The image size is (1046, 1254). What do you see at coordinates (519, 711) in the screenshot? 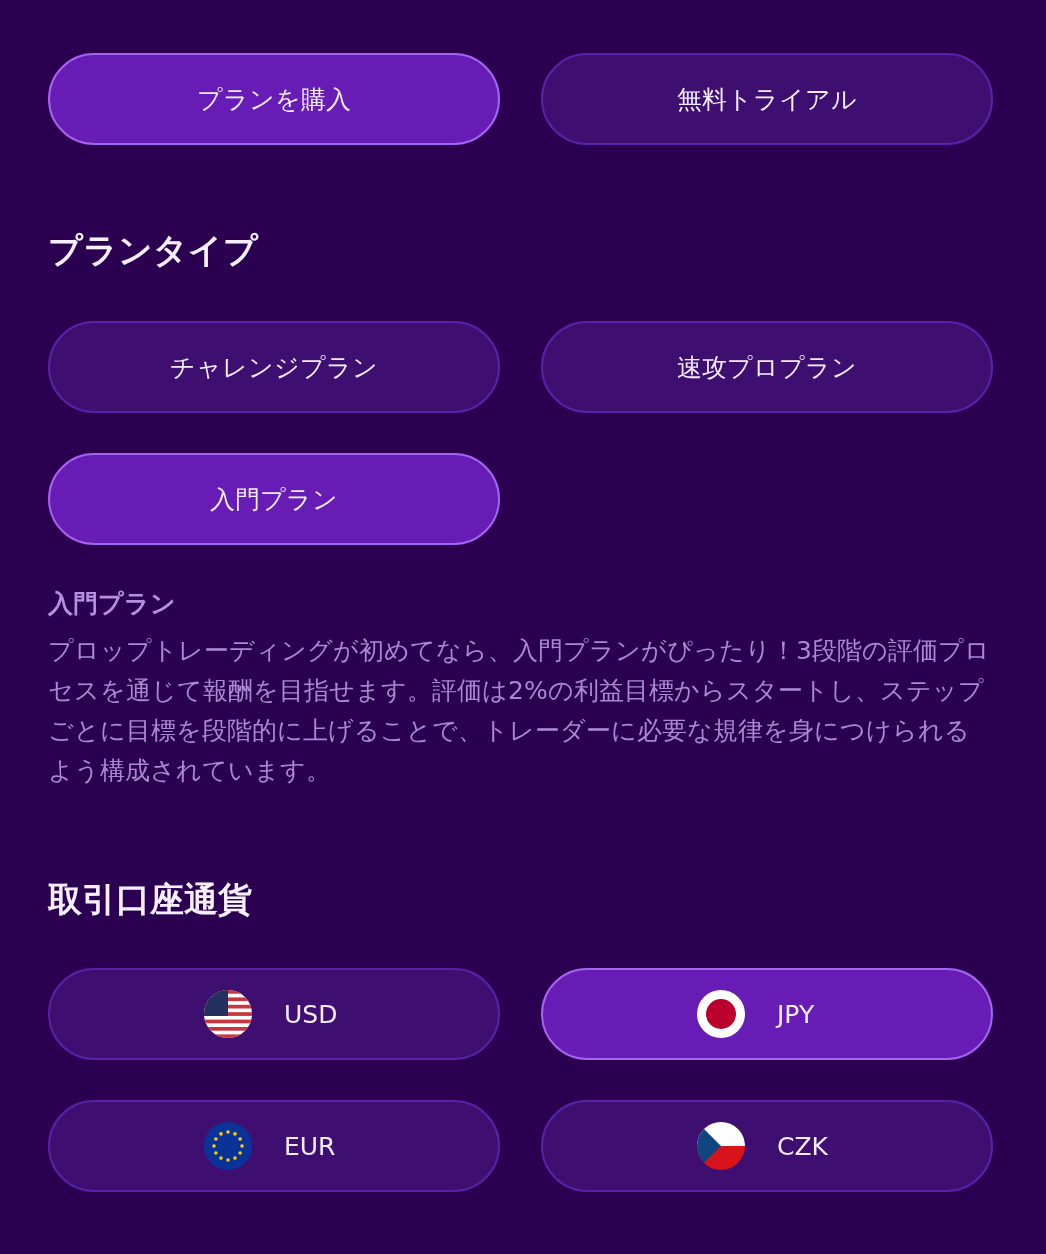
I see `plan-description: プロップトレーディングが初めてなら、入門プランがぴったり！3段階の評価プロセスを通じて報酬を目指せます。評価は2%の利益目標からスタートし、ステップごとに目標を段階的に上げることで、トレーダーに必要な規律を身につけられるよう構成されています。` at bounding box center [519, 711].